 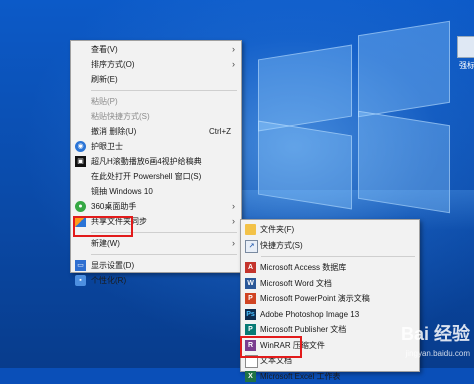 What do you see at coordinates (435, 333) in the screenshot?
I see `watermark-logo: Bai 经验` at bounding box center [435, 333].